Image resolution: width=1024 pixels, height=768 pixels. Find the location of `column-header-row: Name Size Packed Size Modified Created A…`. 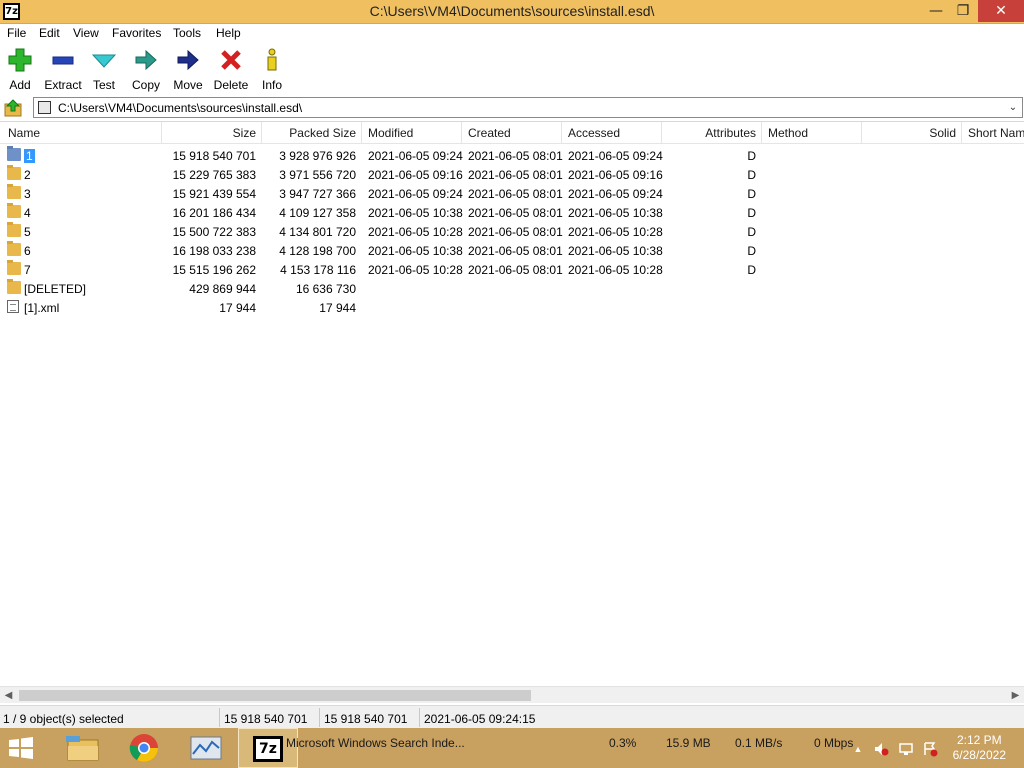

column-header-row: Name Size Packed Size Modified Created A… is located at coordinates (512, 133).